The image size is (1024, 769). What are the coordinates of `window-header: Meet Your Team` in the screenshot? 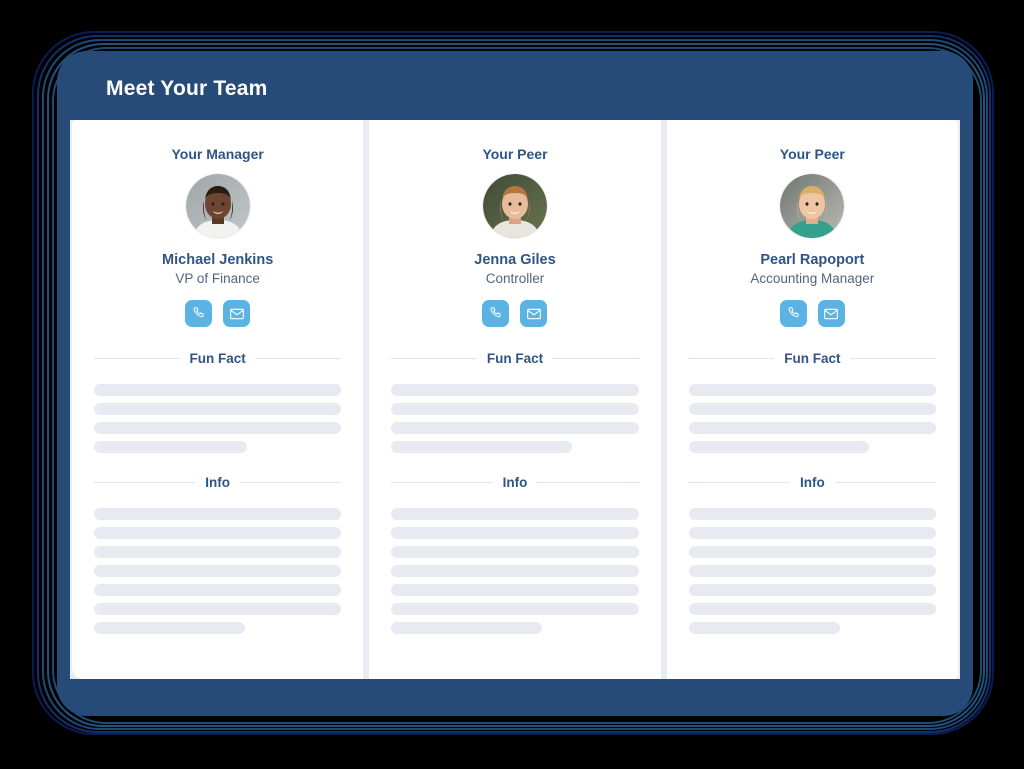 It's located at (515, 88).